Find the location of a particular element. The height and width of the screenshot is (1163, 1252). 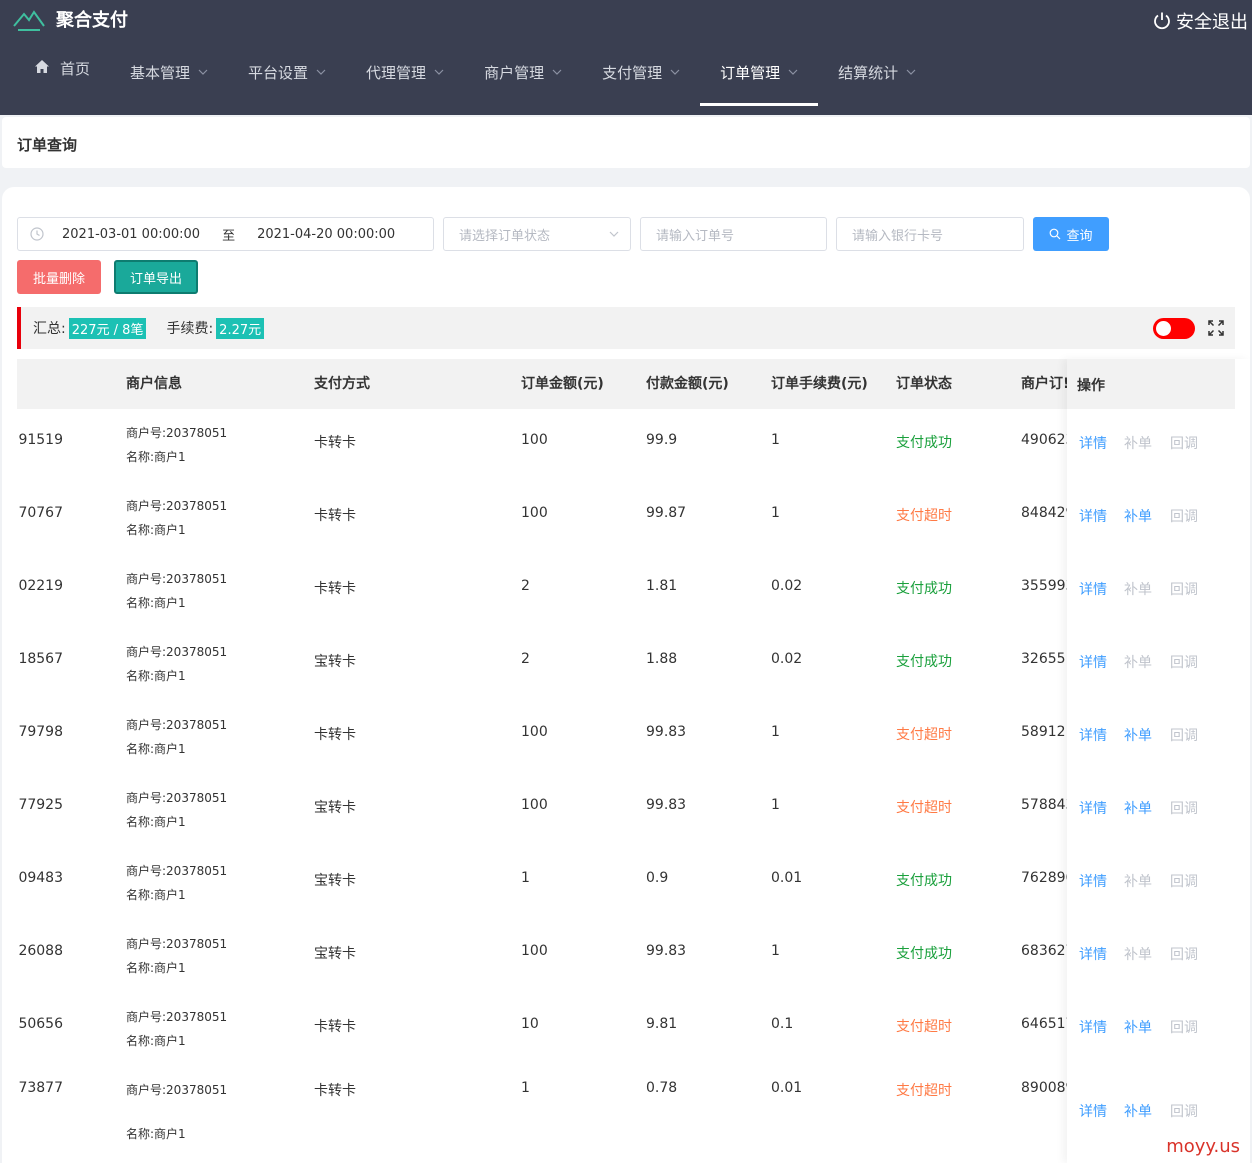

app-logo: 聚合支付 is located at coordinates (70, 19).